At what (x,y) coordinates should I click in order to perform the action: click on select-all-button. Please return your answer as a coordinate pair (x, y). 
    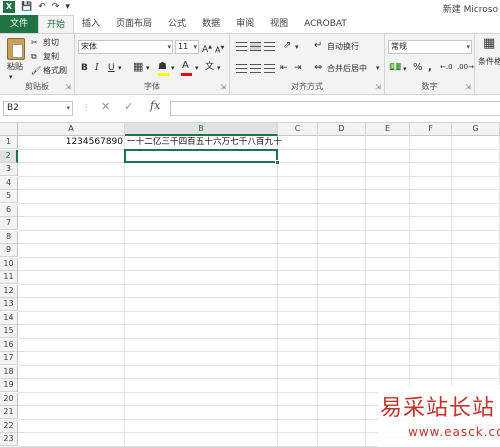
    Looking at the image, I should click on (9, 129).